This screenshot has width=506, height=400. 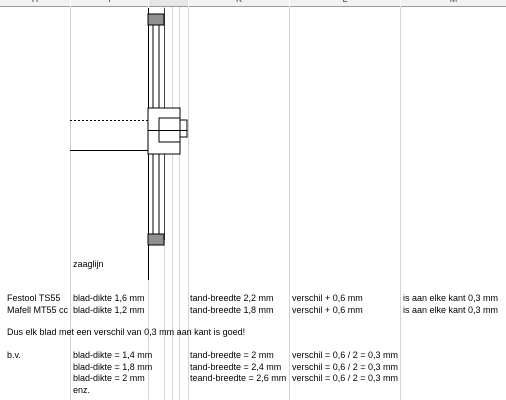 What do you see at coordinates (81, 390) in the screenshot?
I see `example-etc: enz.` at bounding box center [81, 390].